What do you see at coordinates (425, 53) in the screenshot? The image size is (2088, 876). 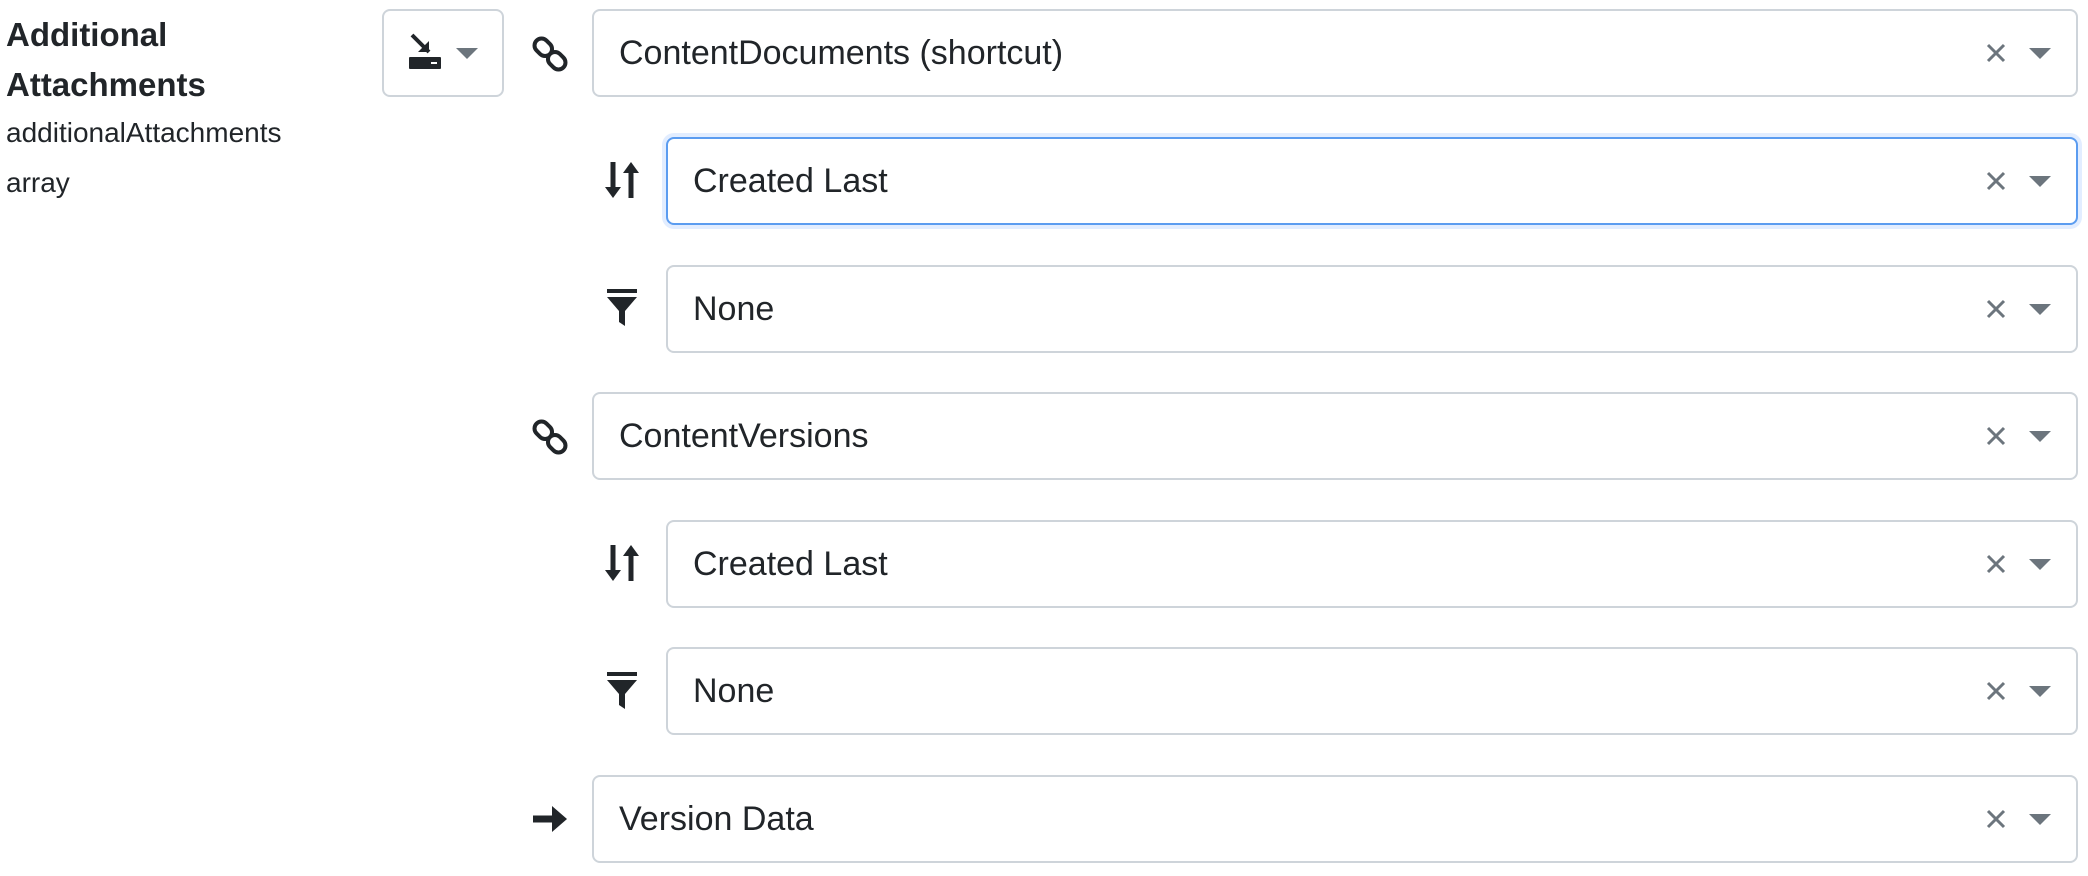 I see `map-input-icon` at bounding box center [425, 53].